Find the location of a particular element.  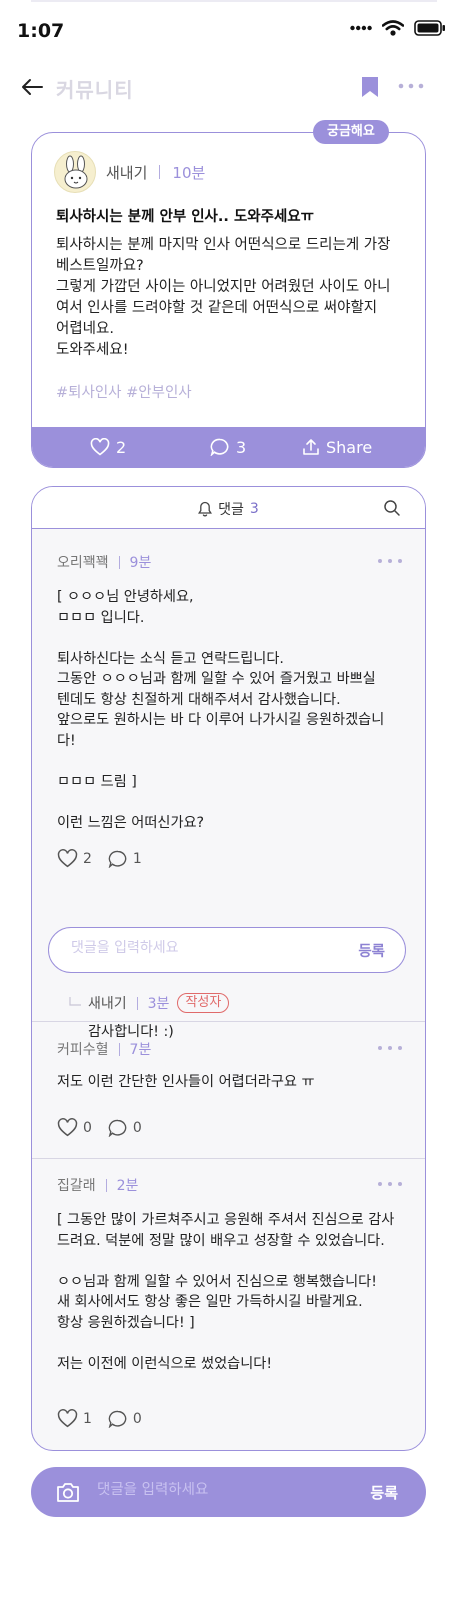

status-bar: 1:07 is located at coordinates (232, 29).